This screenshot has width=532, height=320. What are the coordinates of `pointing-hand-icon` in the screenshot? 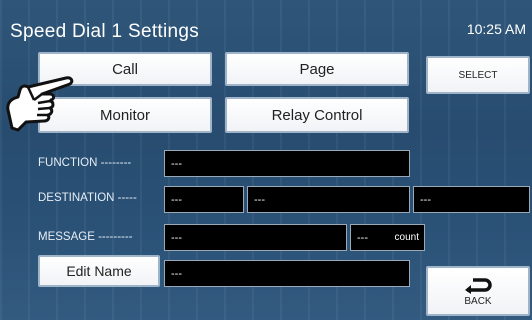 It's located at (40, 104).